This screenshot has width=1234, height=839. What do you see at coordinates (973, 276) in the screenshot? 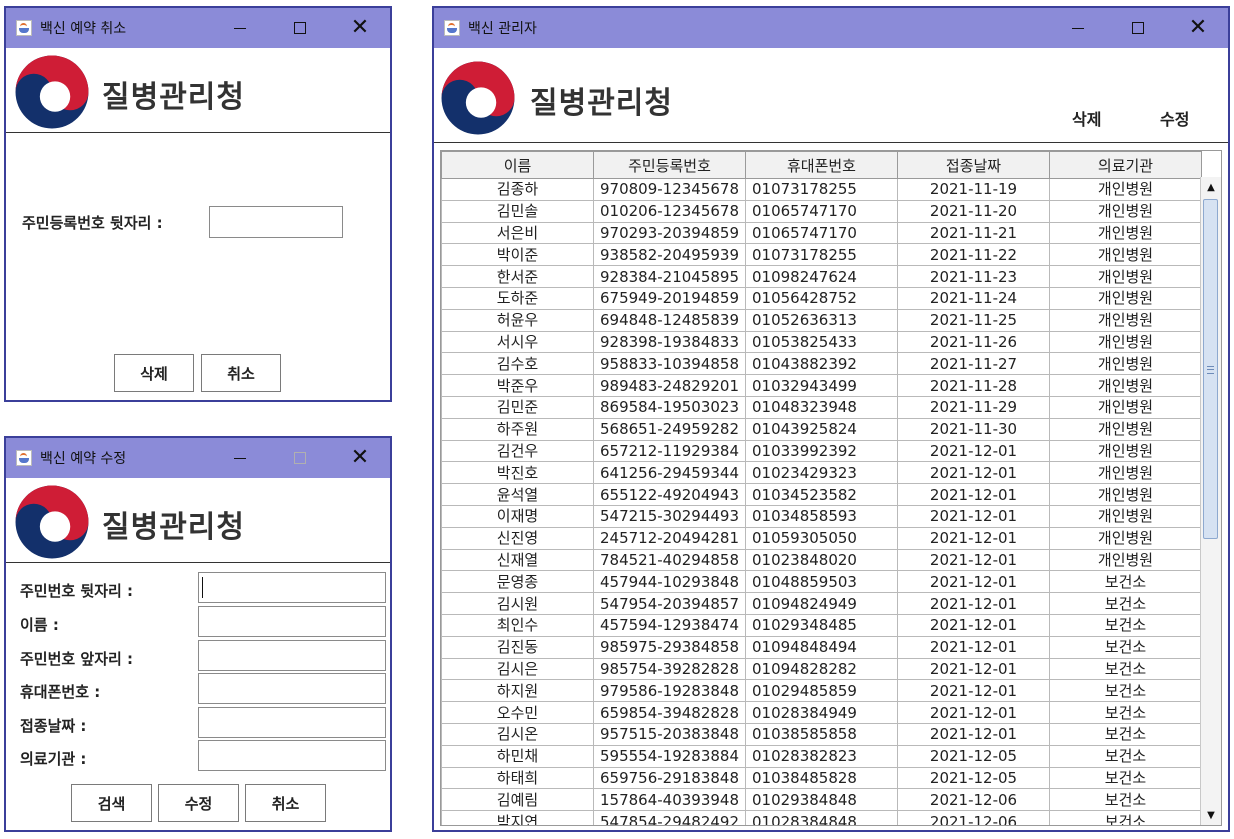
I see `table-cell: 2021-11-23` at bounding box center [973, 276].